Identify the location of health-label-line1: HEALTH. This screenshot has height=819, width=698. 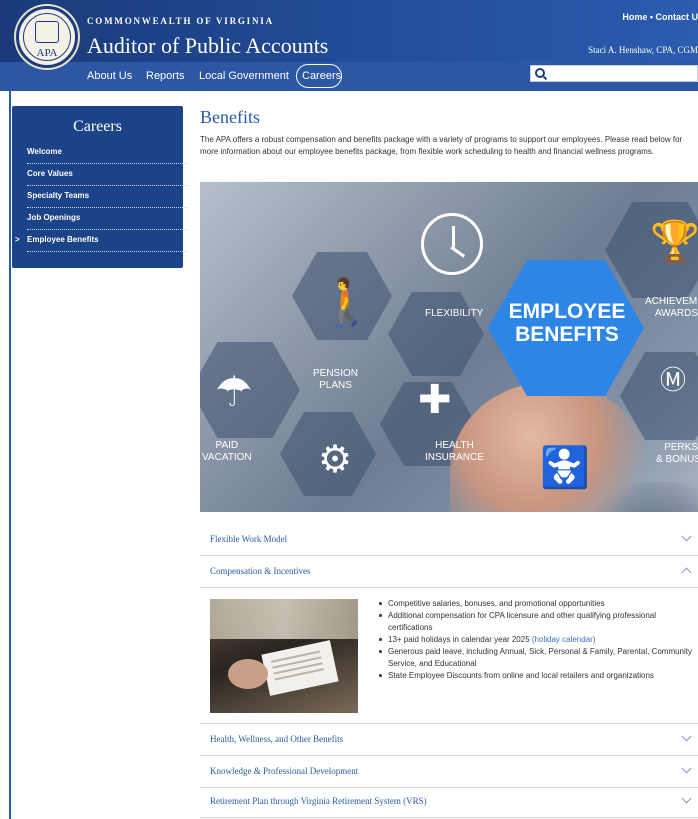
(454, 445).